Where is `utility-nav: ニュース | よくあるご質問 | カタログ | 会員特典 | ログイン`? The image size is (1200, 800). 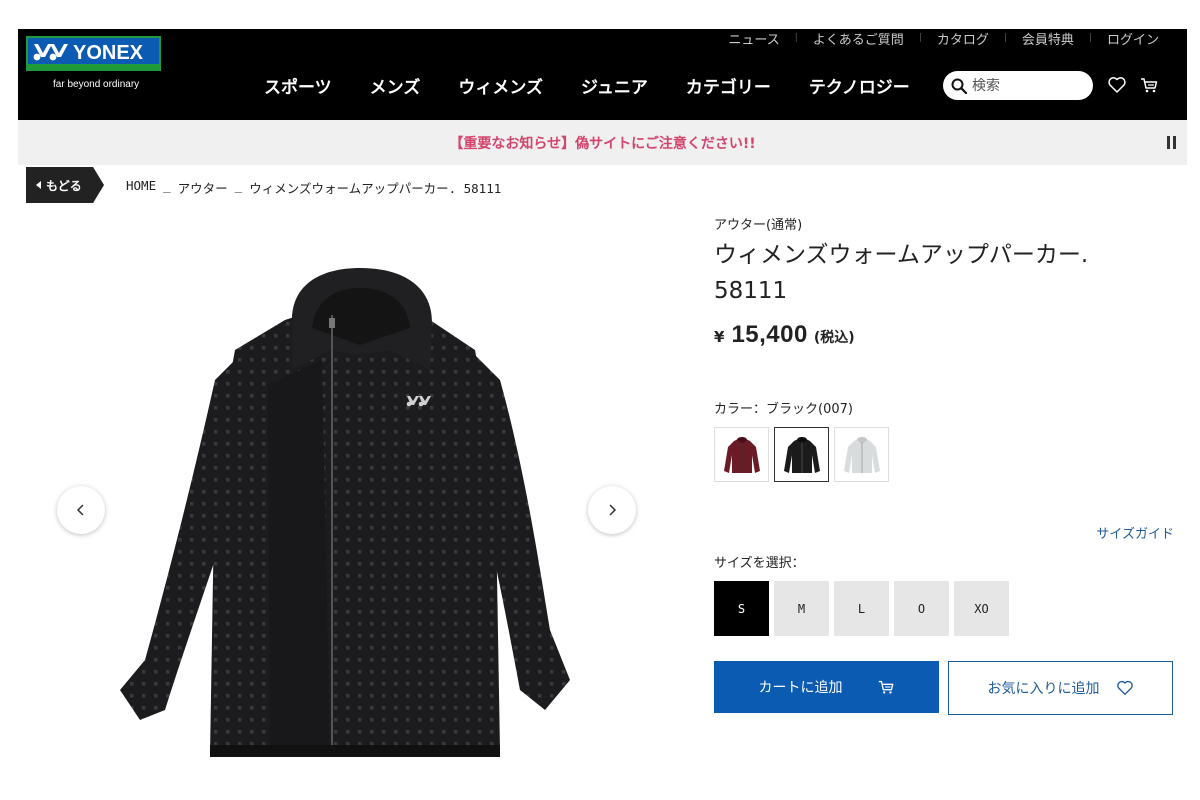
utility-nav: ニュース | よくあるご質問 | カタログ | 会員特典 | ログイン is located at coordinates (943, 38).